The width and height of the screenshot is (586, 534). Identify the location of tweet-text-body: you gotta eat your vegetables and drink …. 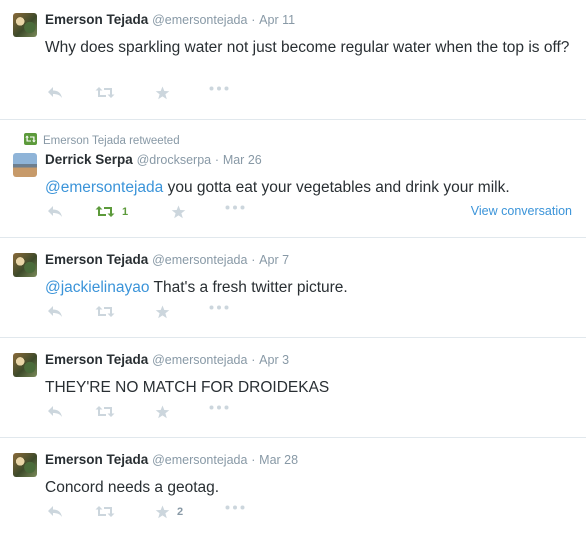
(336, 187).